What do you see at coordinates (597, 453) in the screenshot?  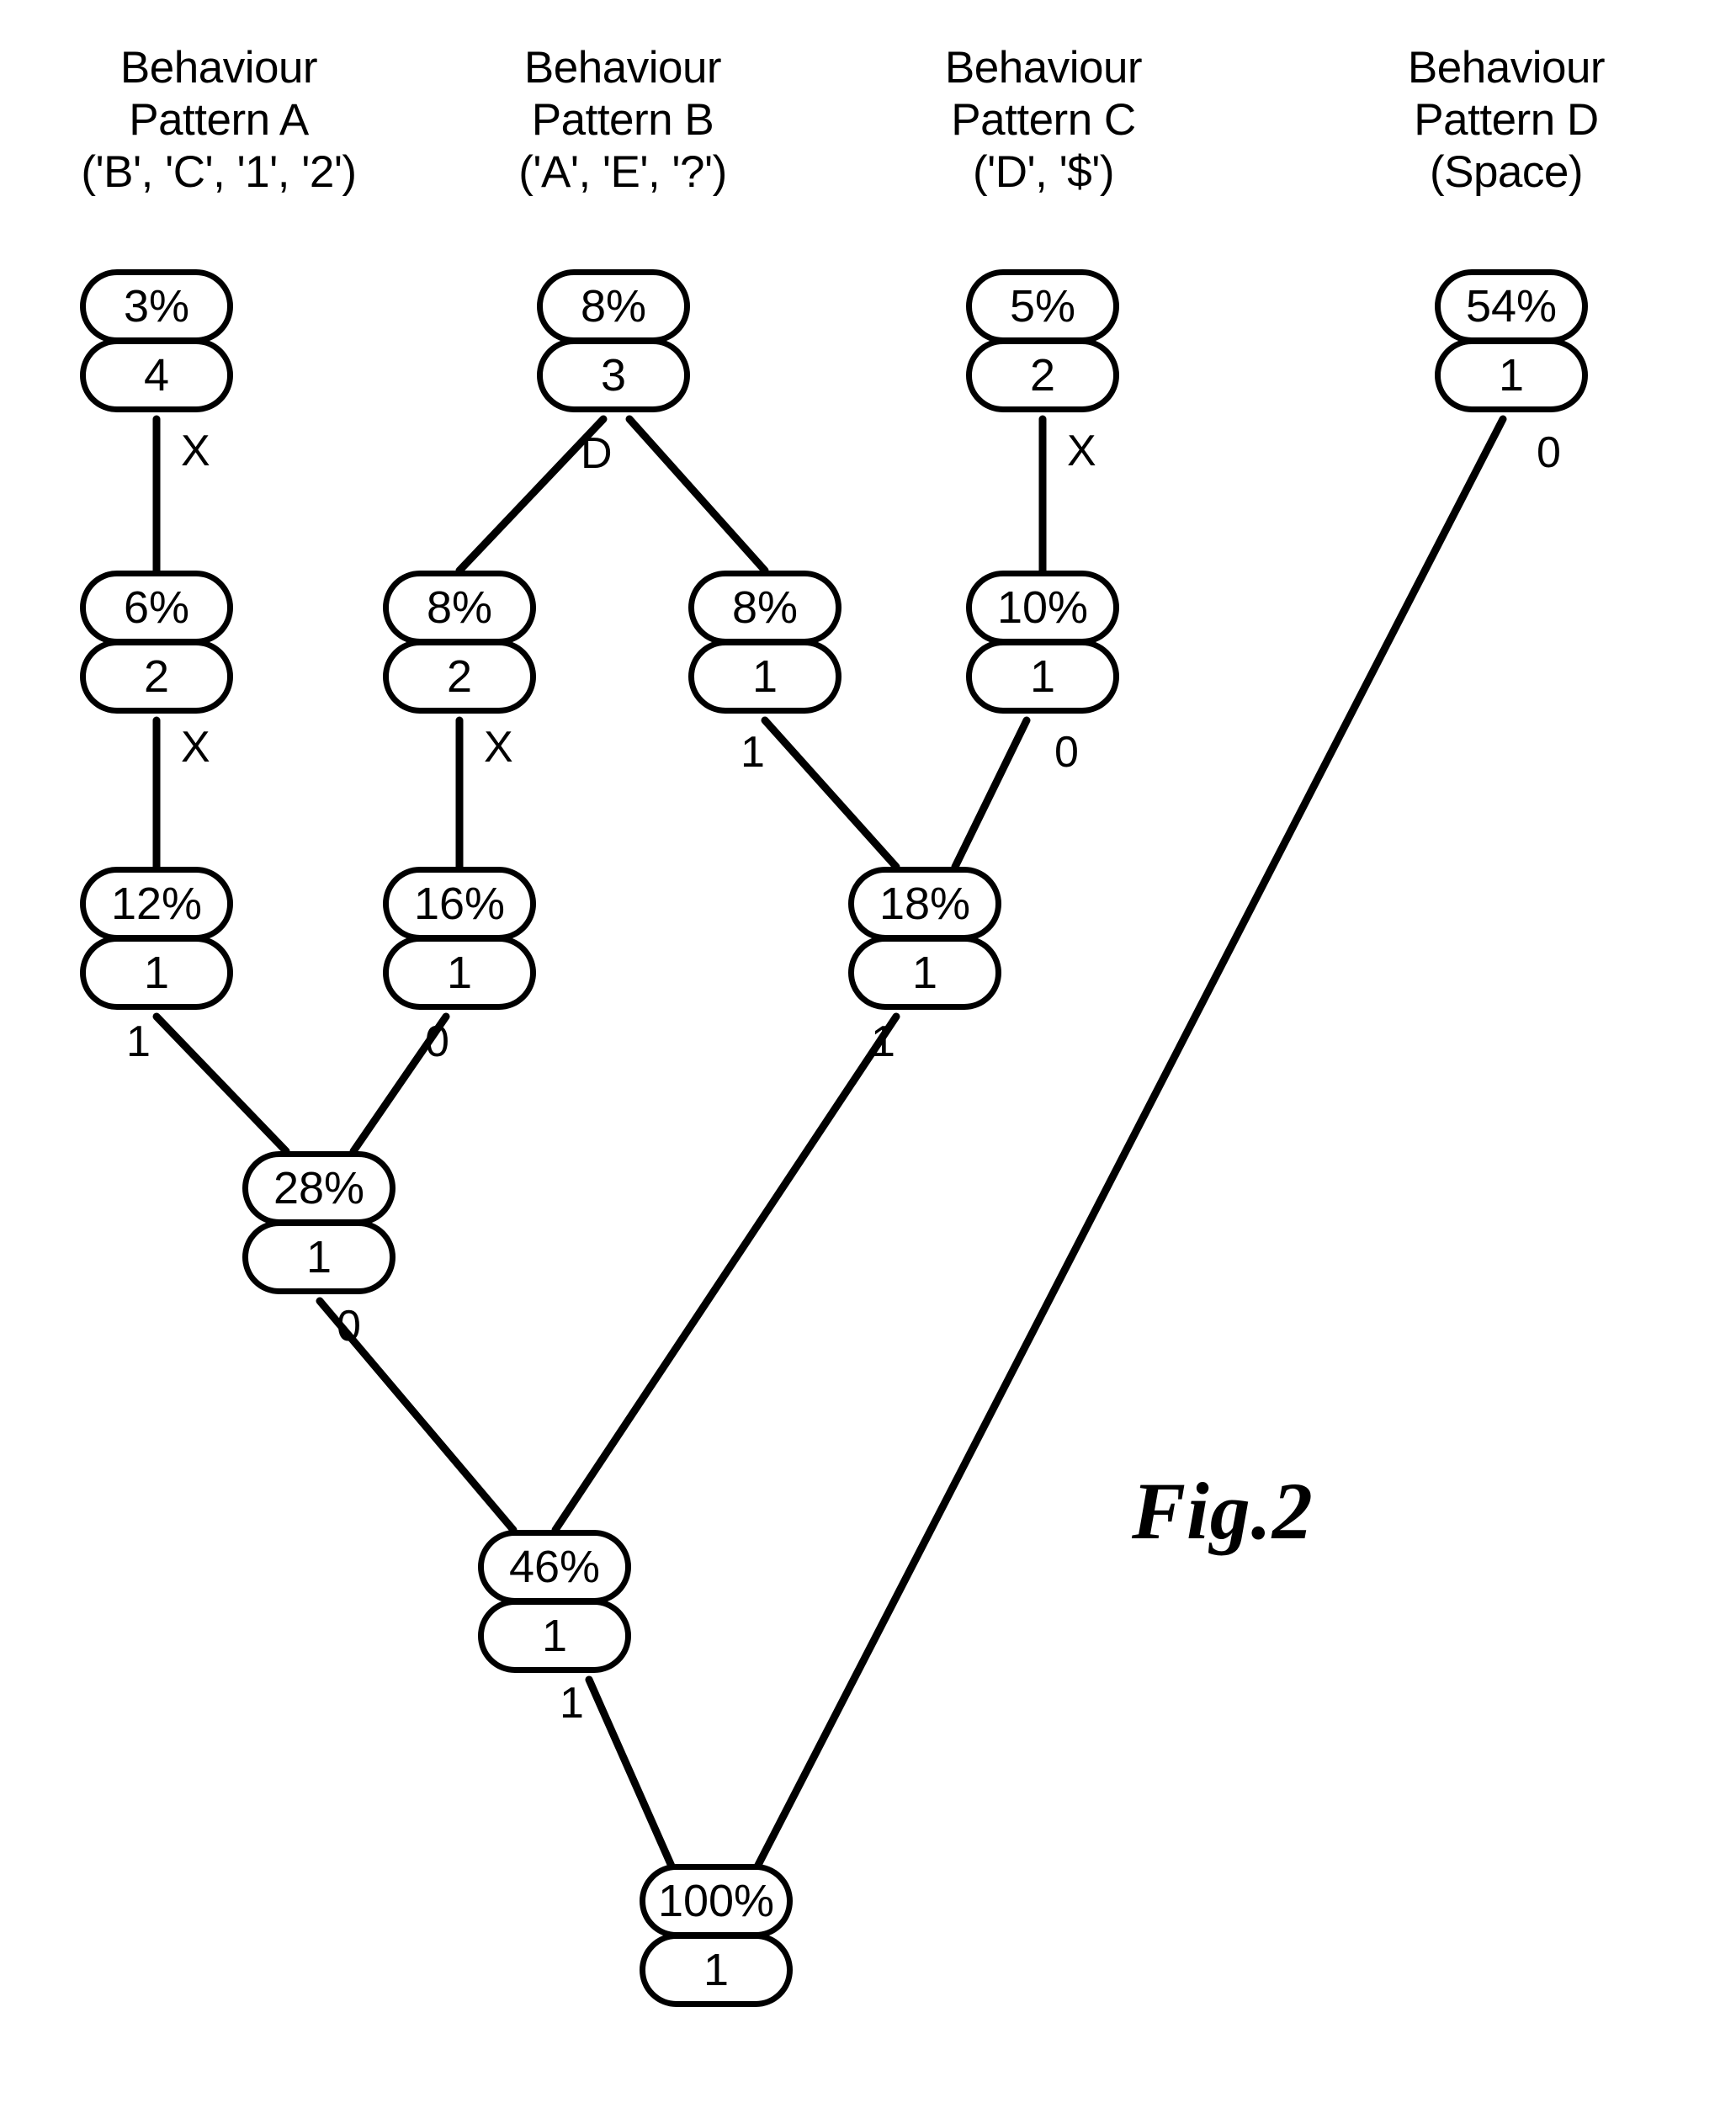 I see `edge-label-n8a-n8b: D` at bounding box center [597, 453].